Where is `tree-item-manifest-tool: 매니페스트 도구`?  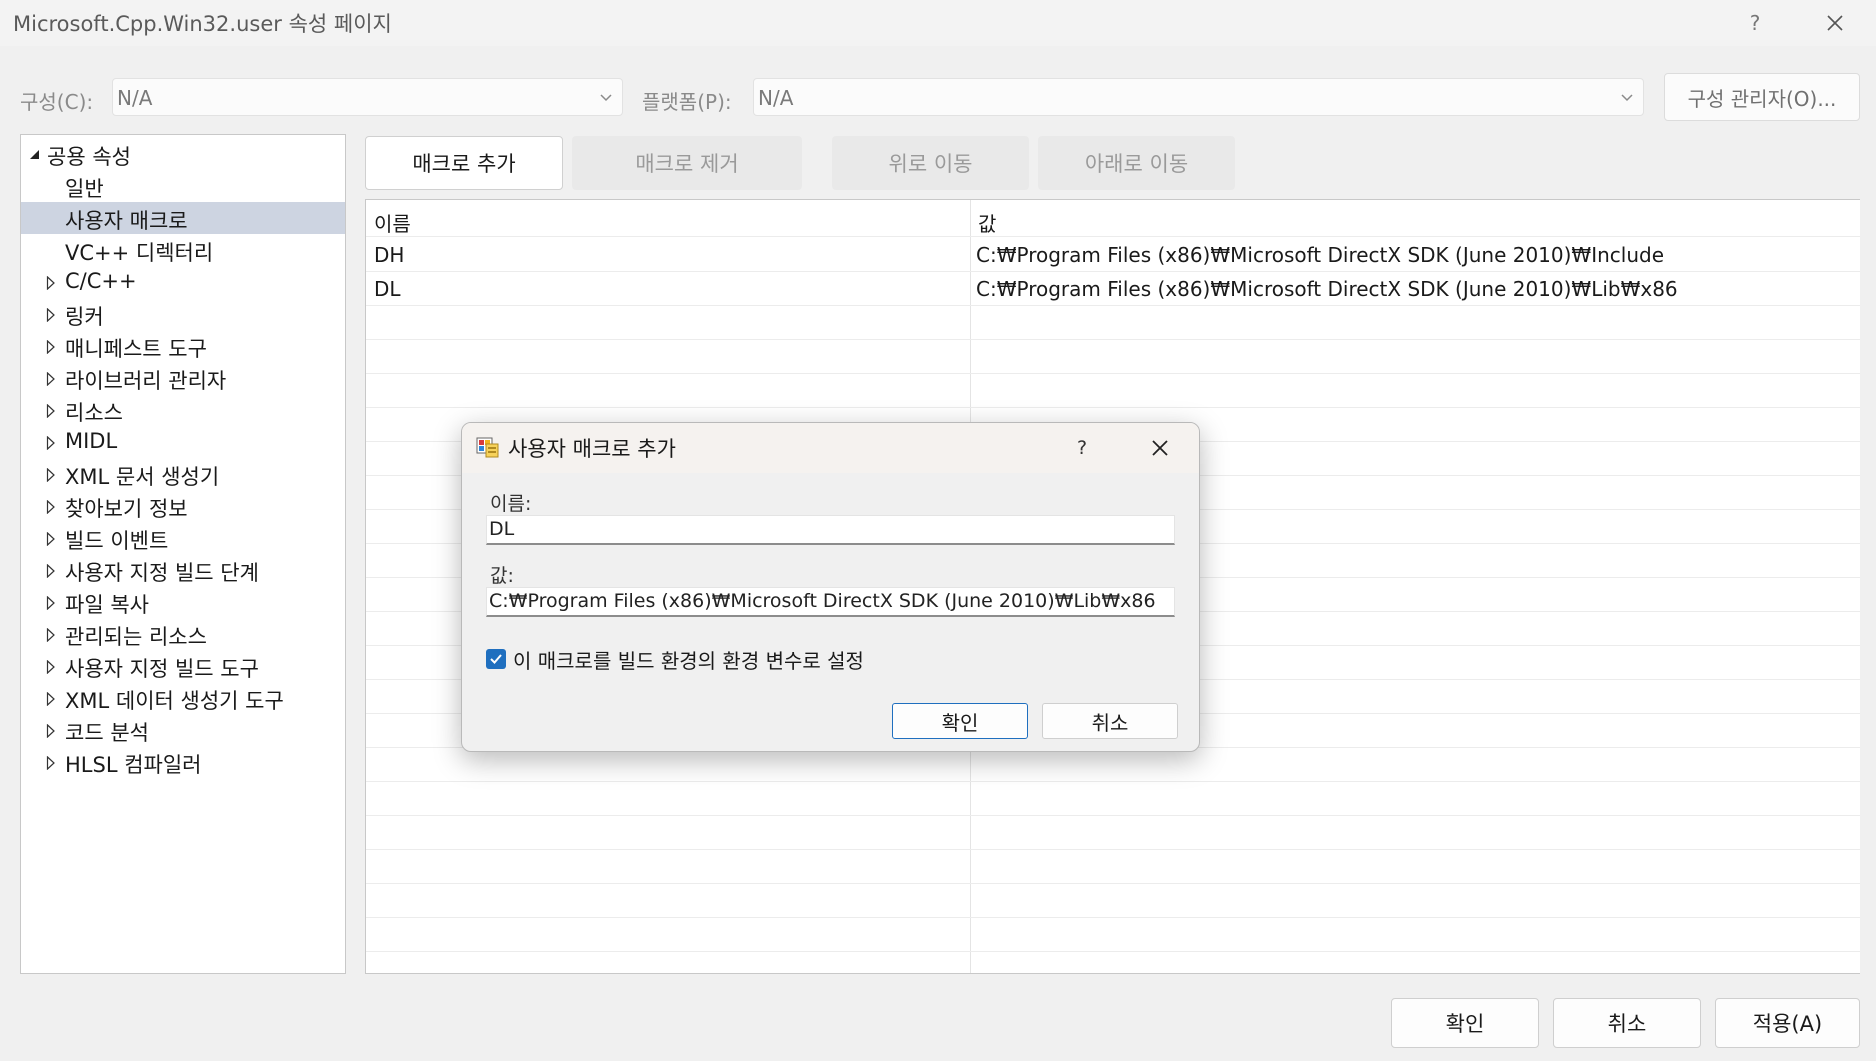
tree-item-manifest-tool: 매니페스트 도구 is located at coordinates (183, 346).